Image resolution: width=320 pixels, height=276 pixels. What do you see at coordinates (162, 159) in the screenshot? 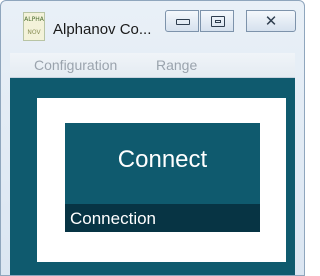
I see `connect-button-label: Connect` at bounding box center [162, 159].